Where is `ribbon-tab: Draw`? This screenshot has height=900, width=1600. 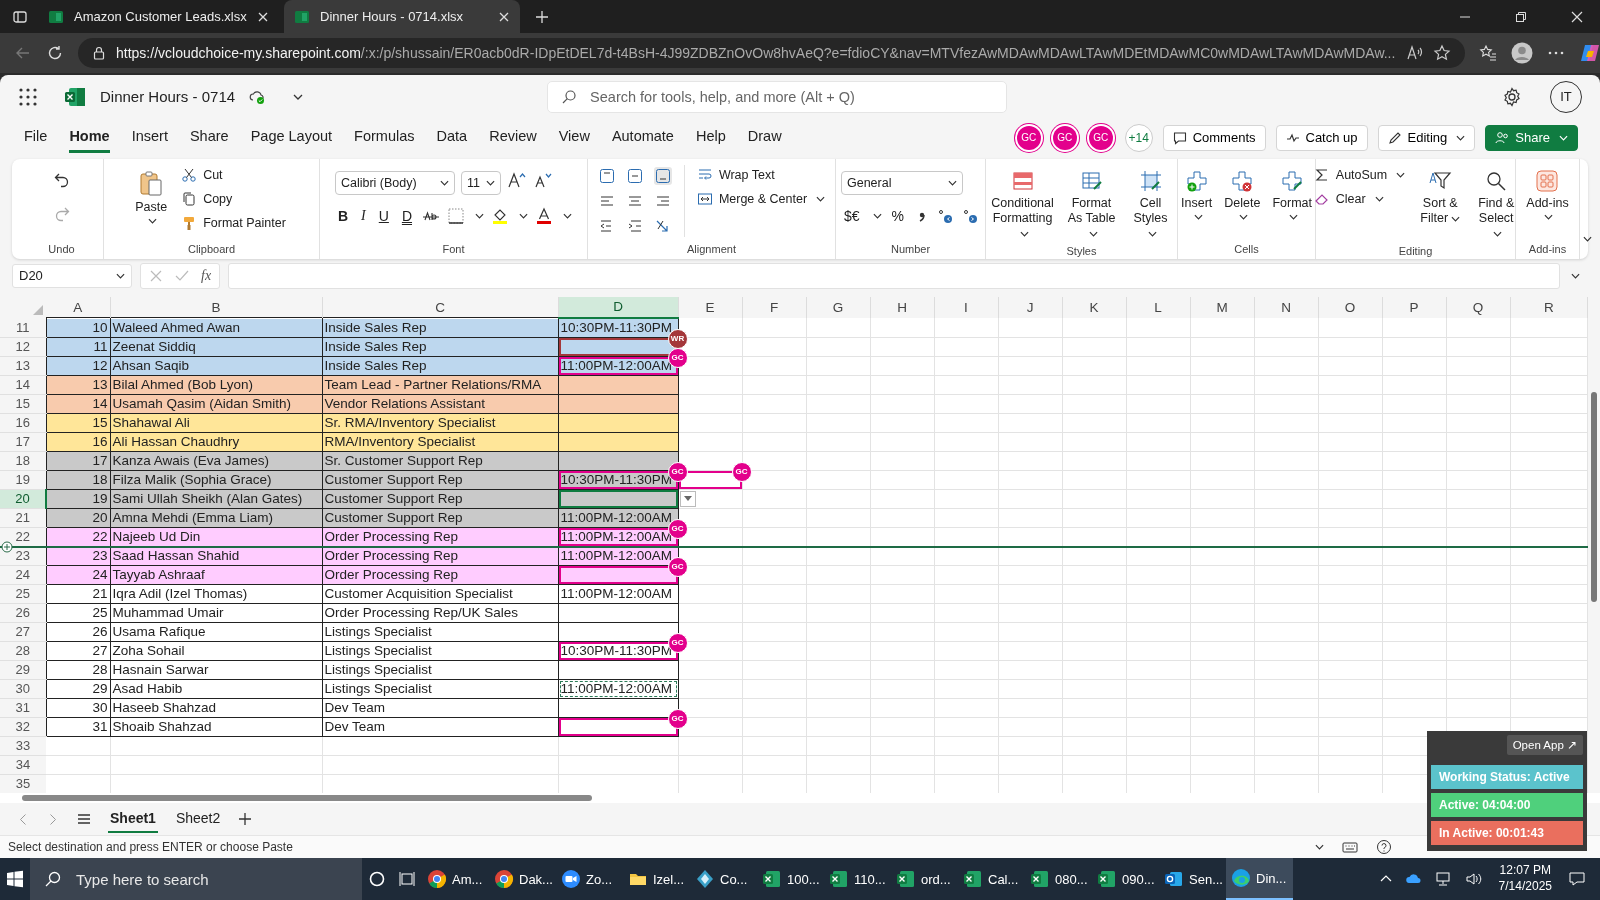
ribbon-tab: Draw is located at coordinates (764, 138).